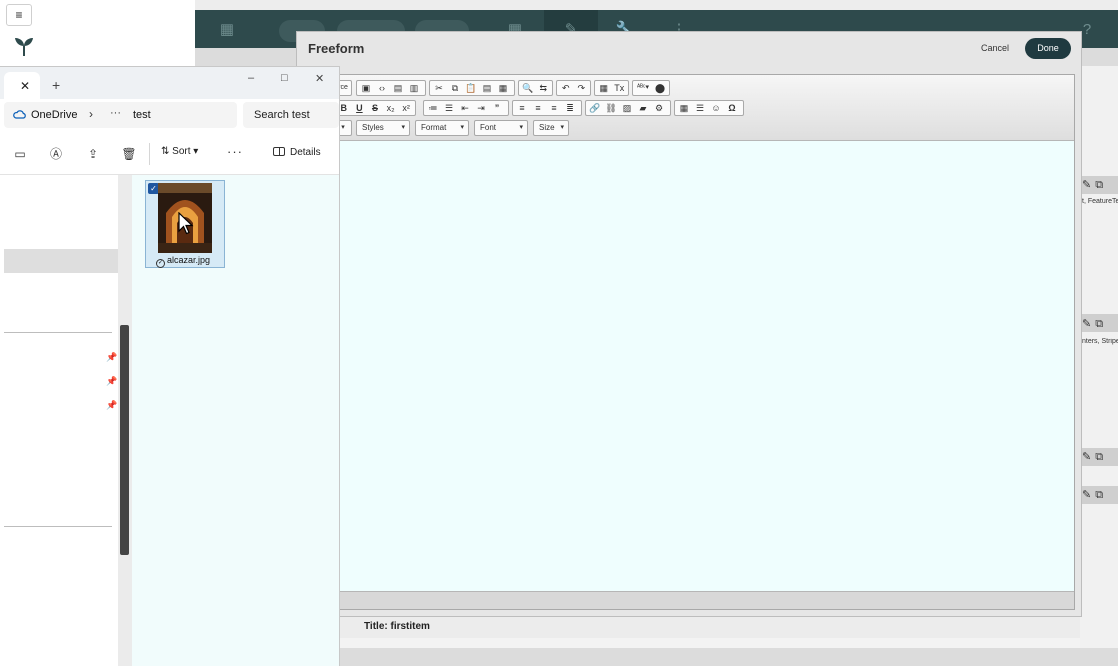 The width and height of the screenshot is (1118, 666). What do you see at coordinates (501, 128) in the screenshot?
I see `font-dropdown: Font ▾` at bounding box center [501, 128].